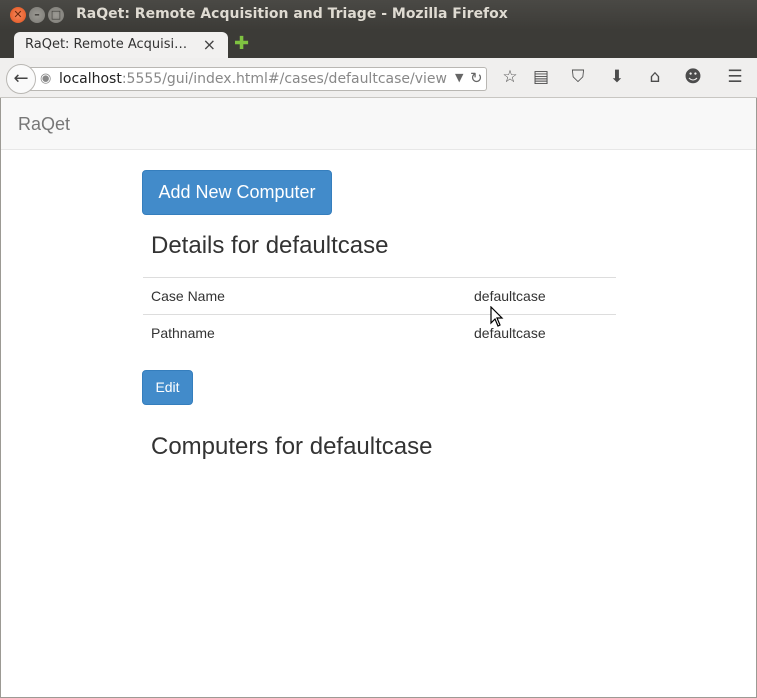  What do you see at coordinates (18, 15) in the screenshot?
I see `window-close-icon: ✕` at bounding box center [18, 15].